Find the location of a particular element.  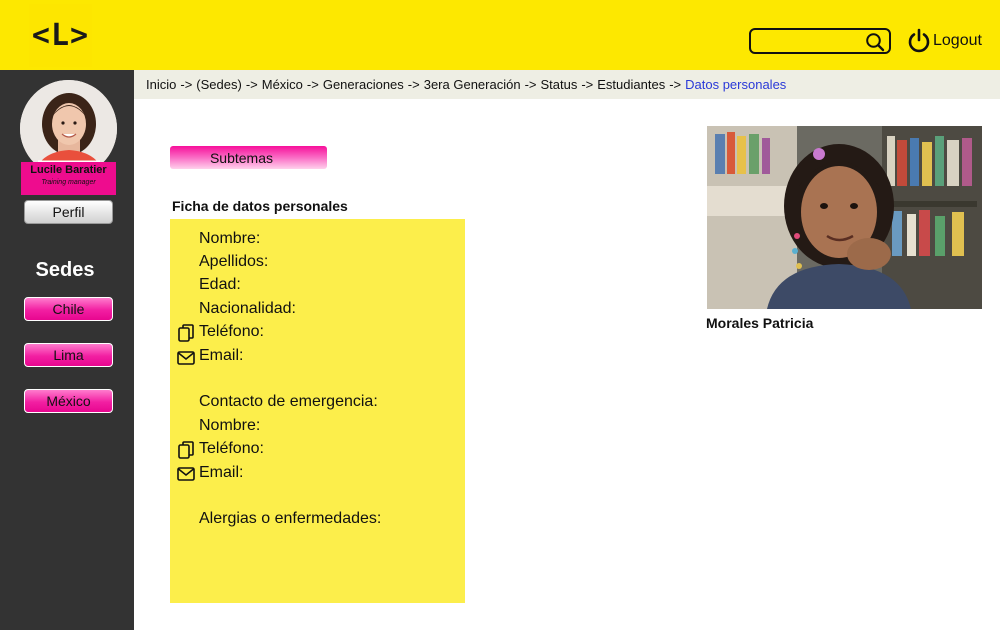

breadcrumb-item: Generaciones is located at coordinates (363, 84).